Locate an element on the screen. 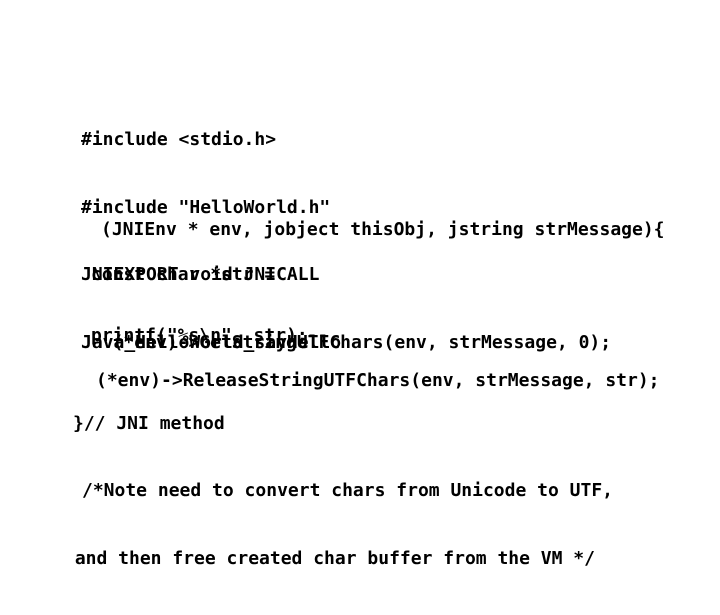 Image resolution: width=720 pixels, height=615 pixels. code-line-include-stdio: #include <stdio.h> is located at coordinates (179, 139).